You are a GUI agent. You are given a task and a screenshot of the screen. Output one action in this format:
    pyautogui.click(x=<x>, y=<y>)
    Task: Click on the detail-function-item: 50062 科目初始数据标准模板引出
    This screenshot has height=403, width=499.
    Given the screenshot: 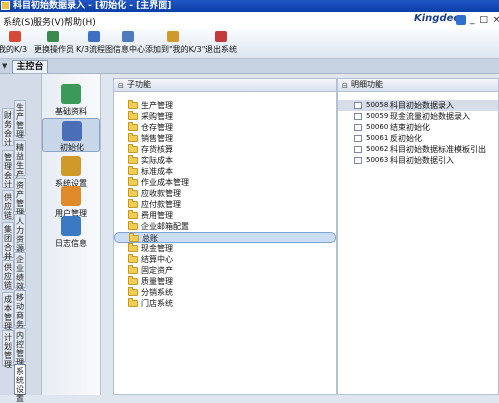 What is the action you would take?
    pyautogui.click(x=418, y=149)
    